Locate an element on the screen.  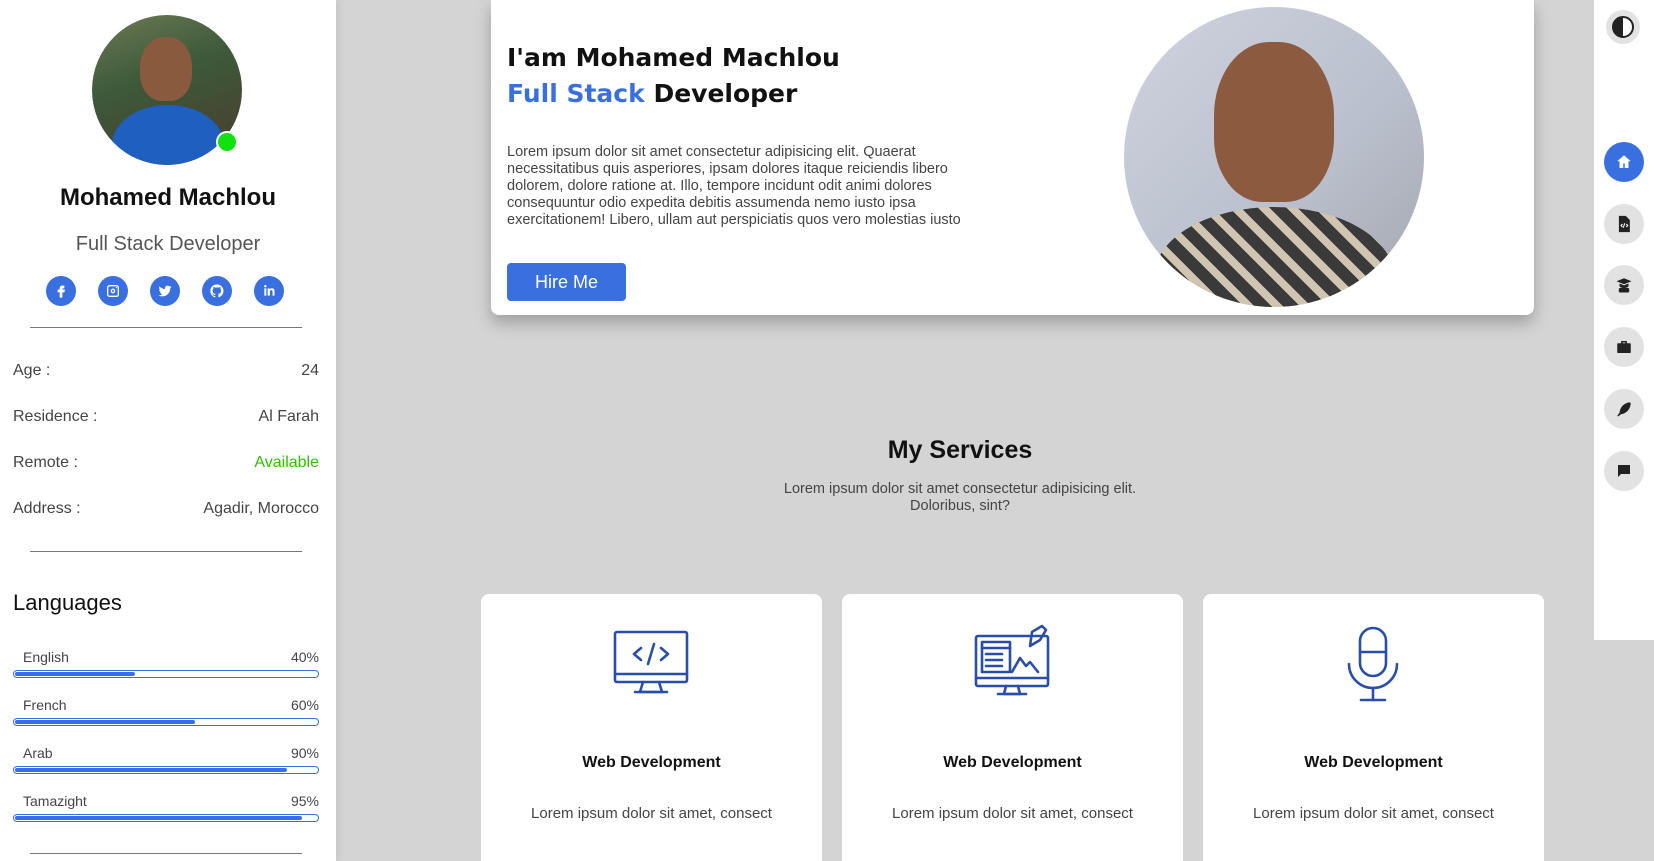
language-item: Arab 90% is located at coordinates (166, 759).